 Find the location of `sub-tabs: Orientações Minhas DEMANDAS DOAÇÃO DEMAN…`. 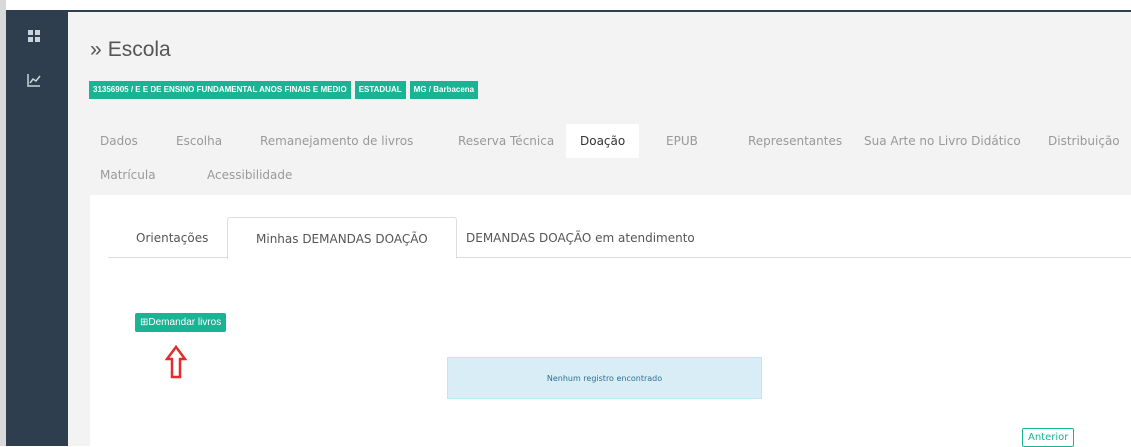

sub-tabs: Orientações Minhas DEMANDAS DOAÇÃO DEMAN… is located at coordinates (619, 238).